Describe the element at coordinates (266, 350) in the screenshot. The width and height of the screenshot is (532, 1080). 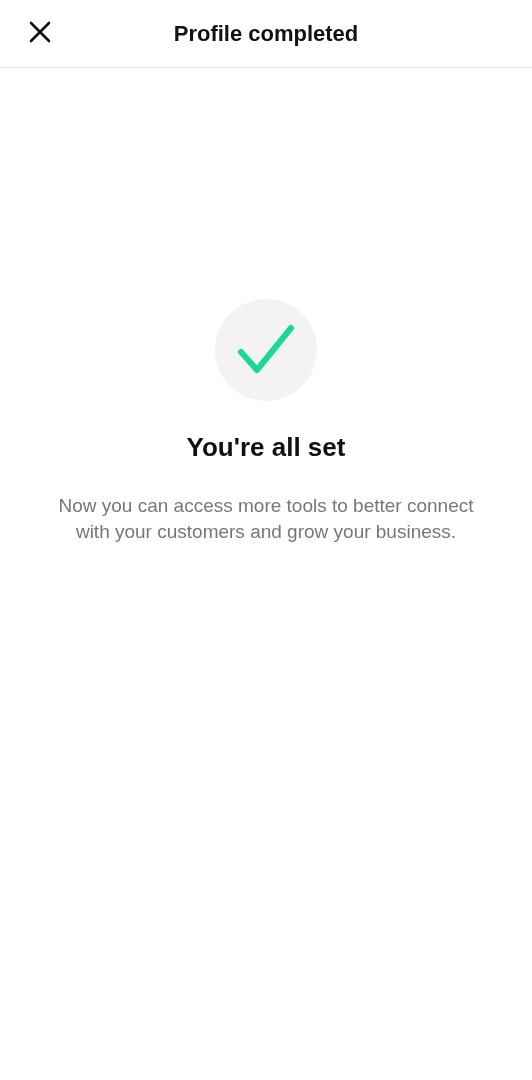
I see `checkmark-icon` at that location.